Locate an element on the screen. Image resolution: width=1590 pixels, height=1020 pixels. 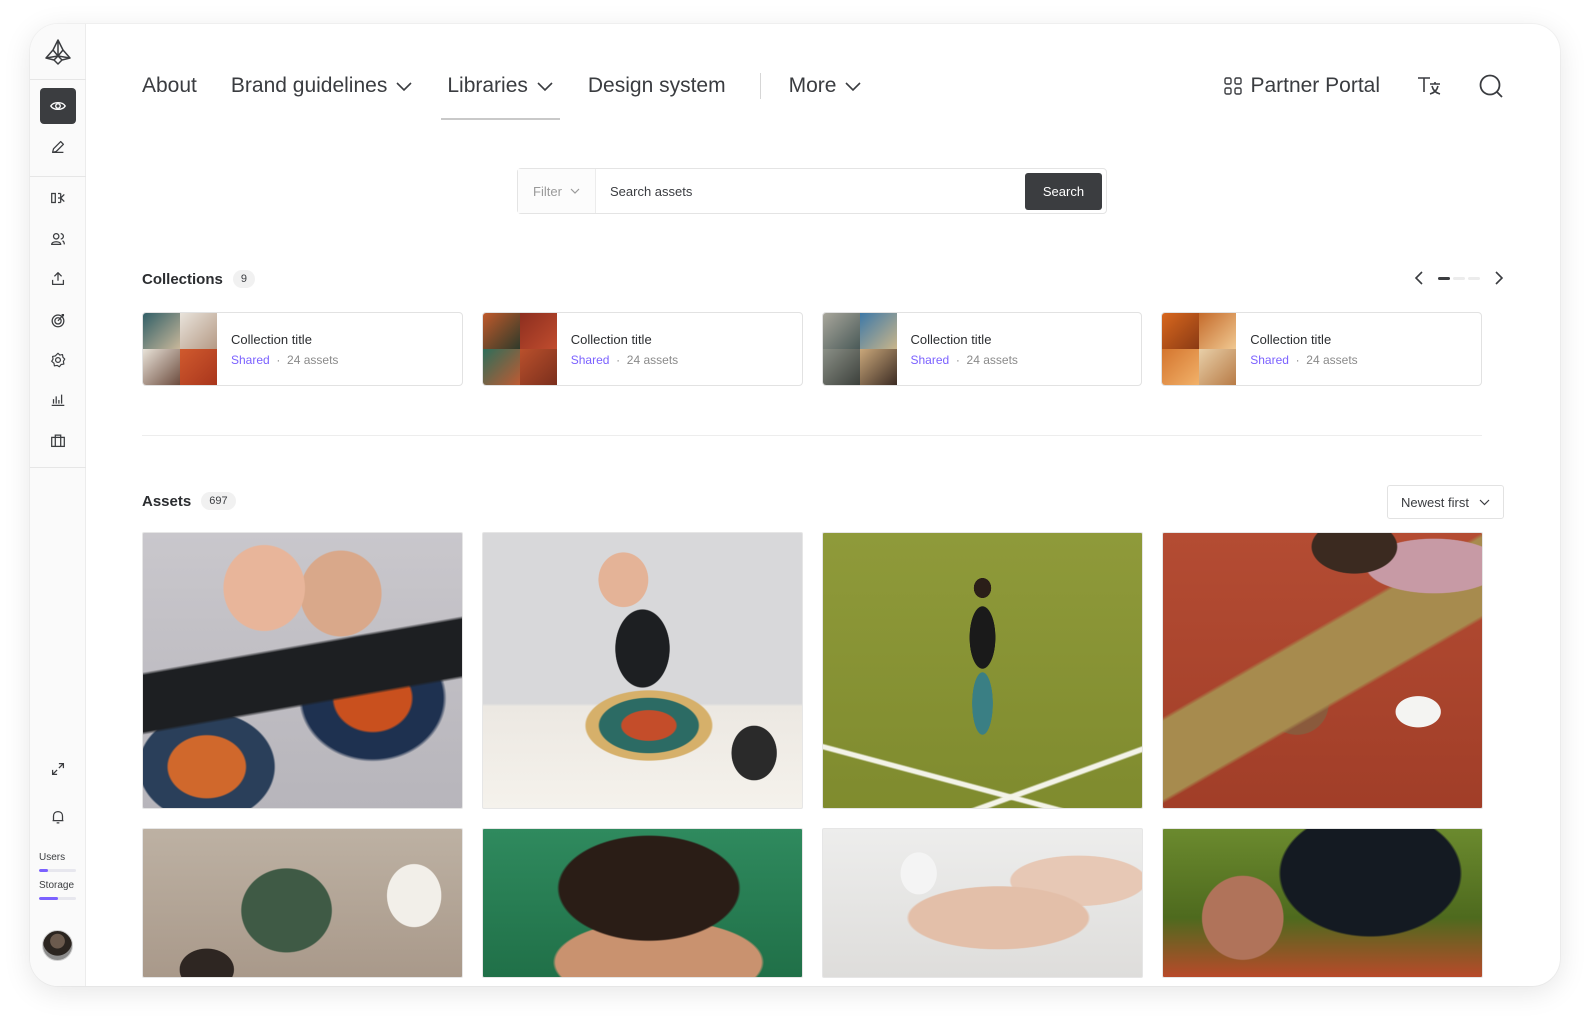
top-nav-actions: Partner Portal is located at coordinates (1364, 86).